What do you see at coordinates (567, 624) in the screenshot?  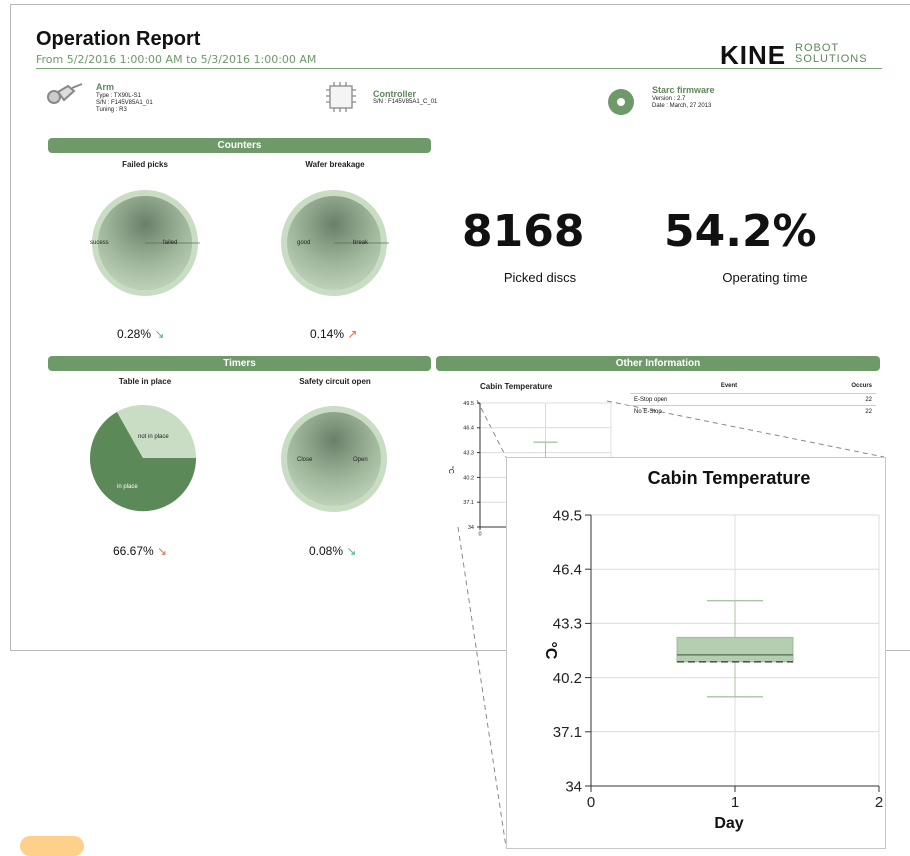 I see `y-tick-label: 43.3` at bounding box center [567, 624].